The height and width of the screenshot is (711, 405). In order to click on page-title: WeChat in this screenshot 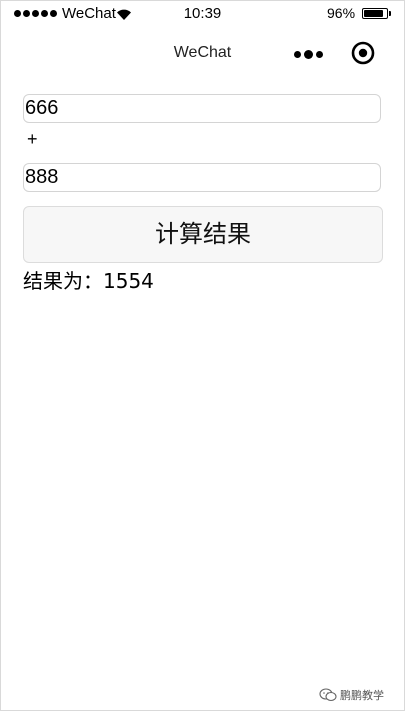, I will do `click(202, 52)`.